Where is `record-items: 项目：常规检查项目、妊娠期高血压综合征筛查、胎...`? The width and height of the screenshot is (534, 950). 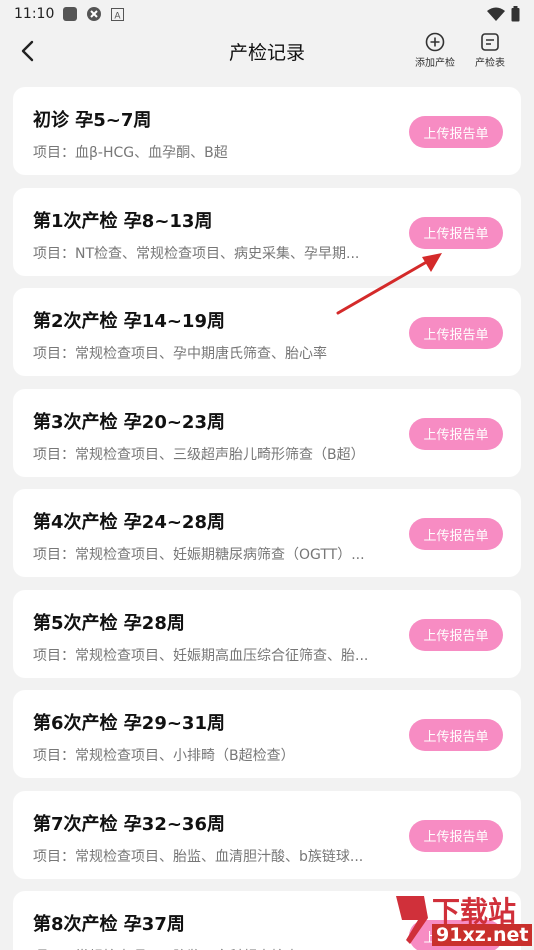
record-items: 项目：常规检查项目、妊娠期高血压综合征筛查、胎... is located at coordinates (201, 655).